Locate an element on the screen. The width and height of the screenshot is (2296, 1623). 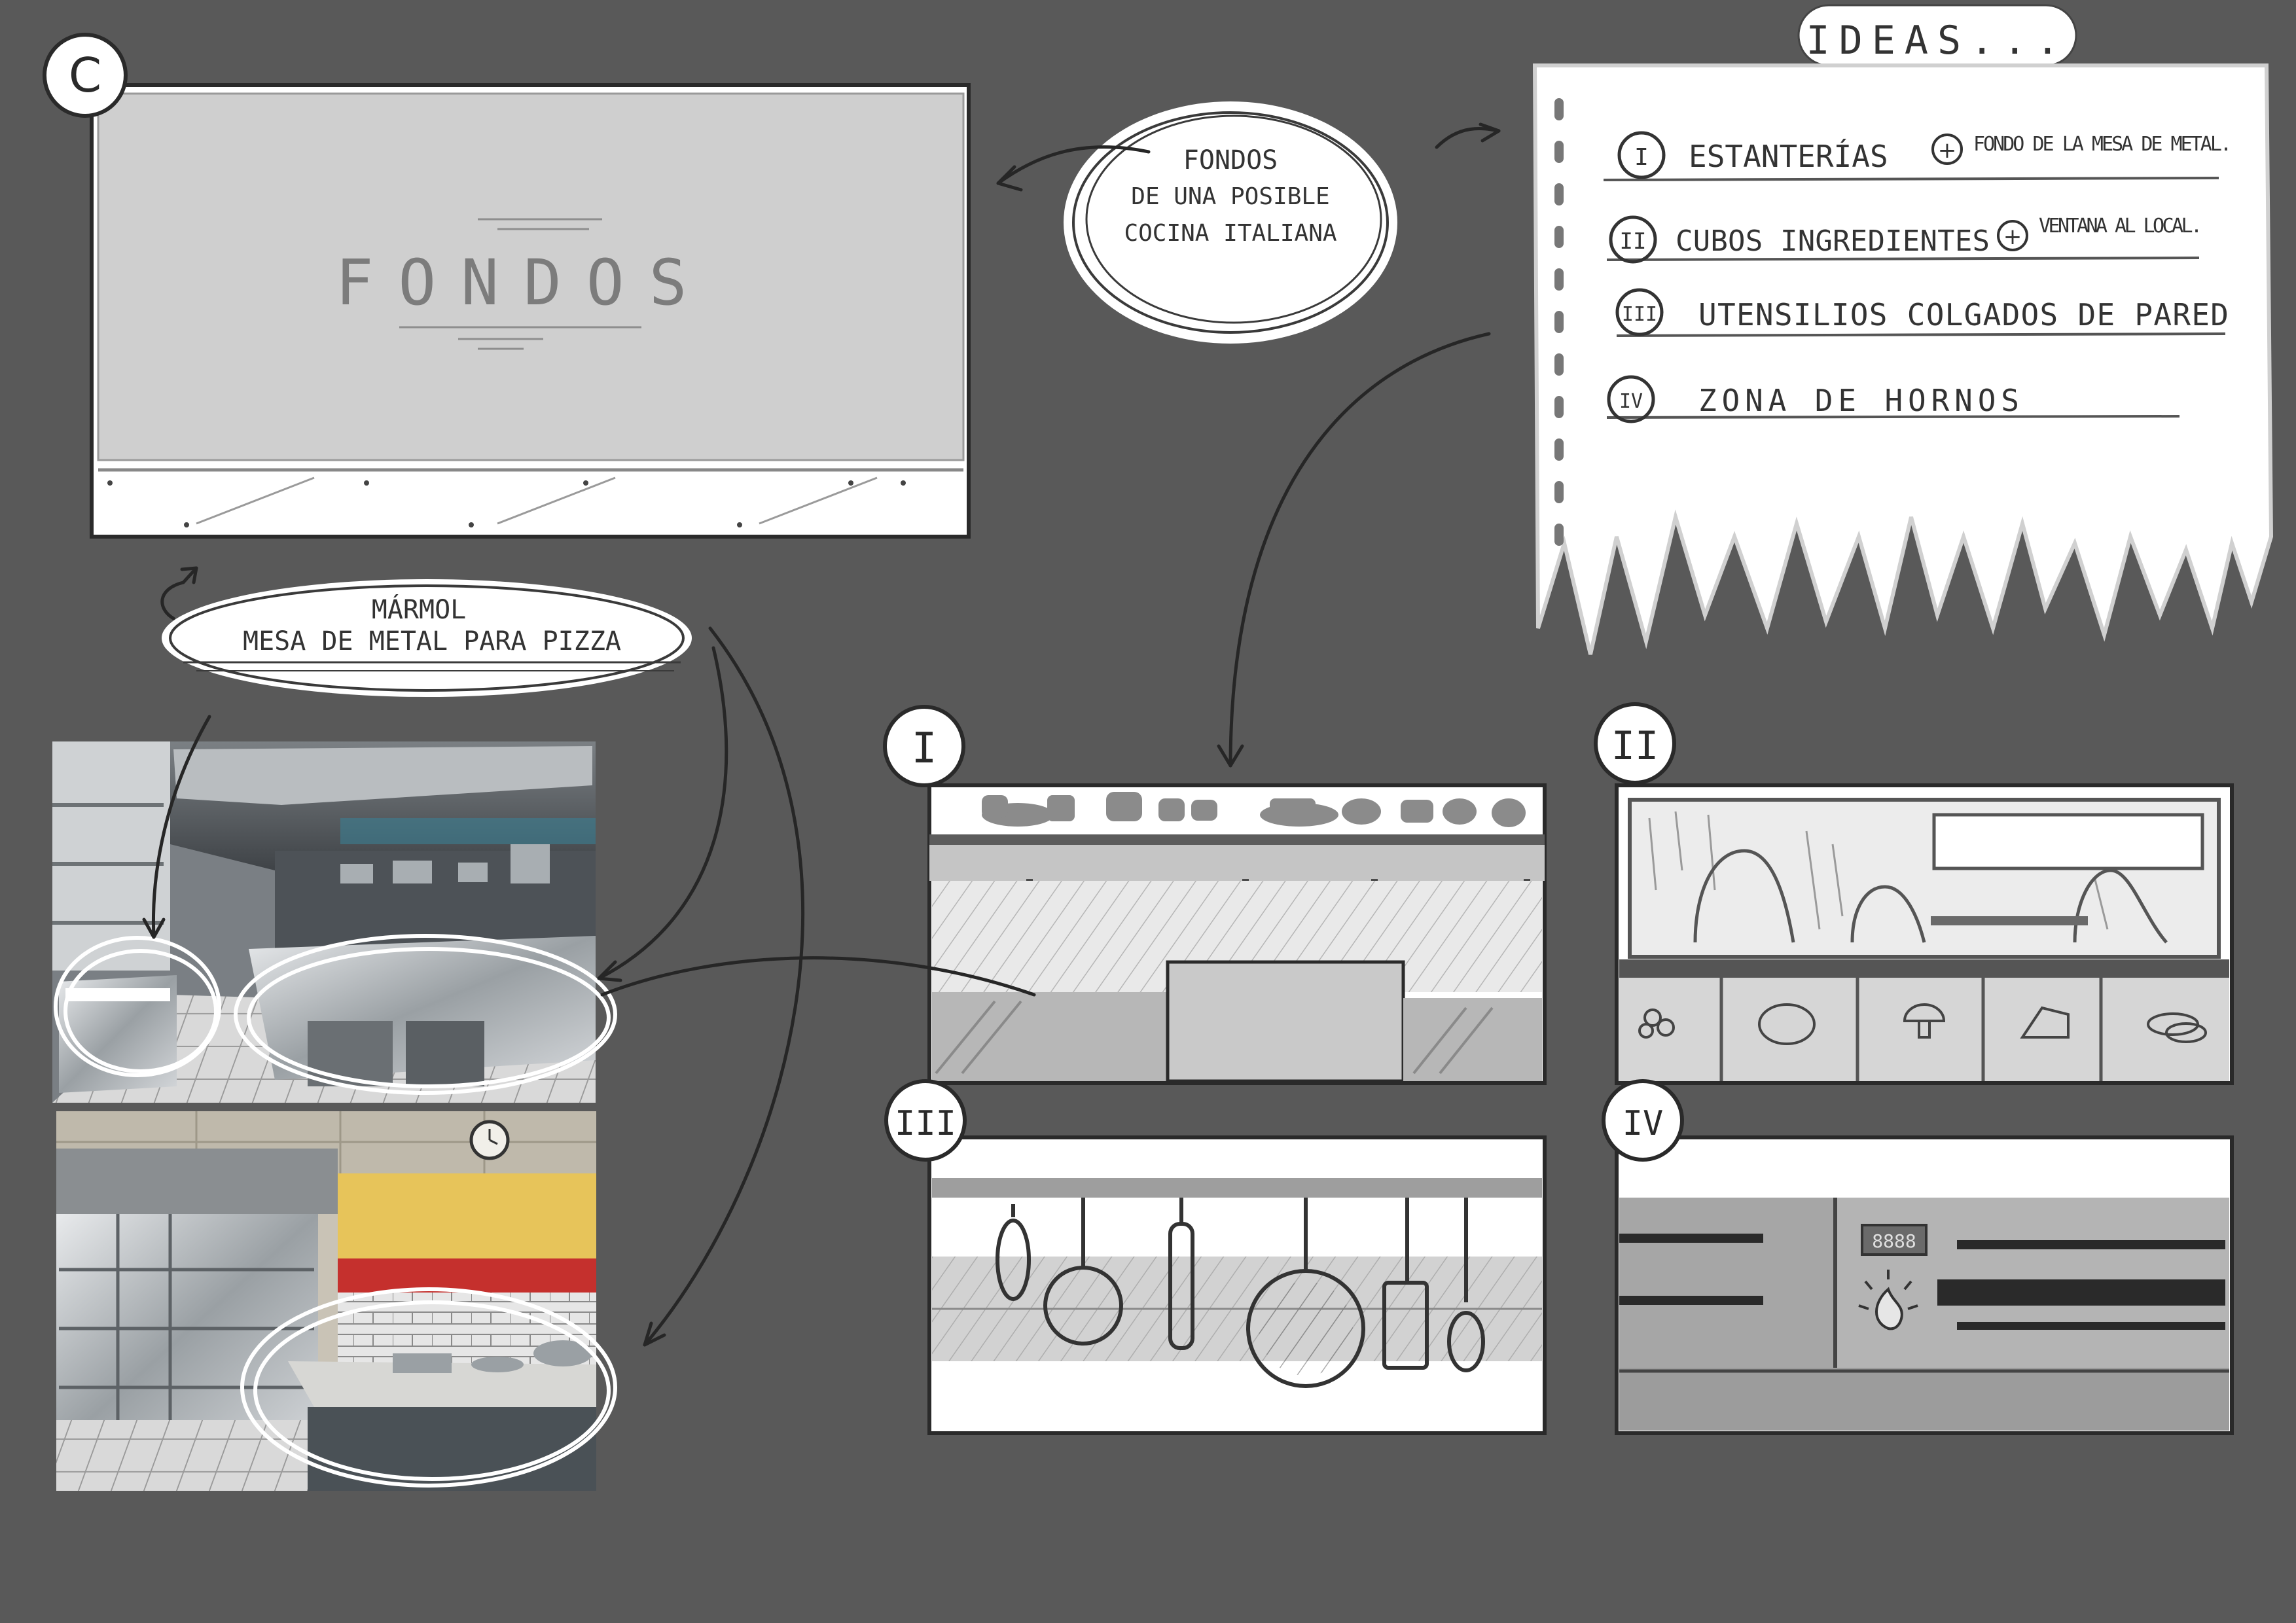
panel-2-number: II is located at coordinates (1635, 746).